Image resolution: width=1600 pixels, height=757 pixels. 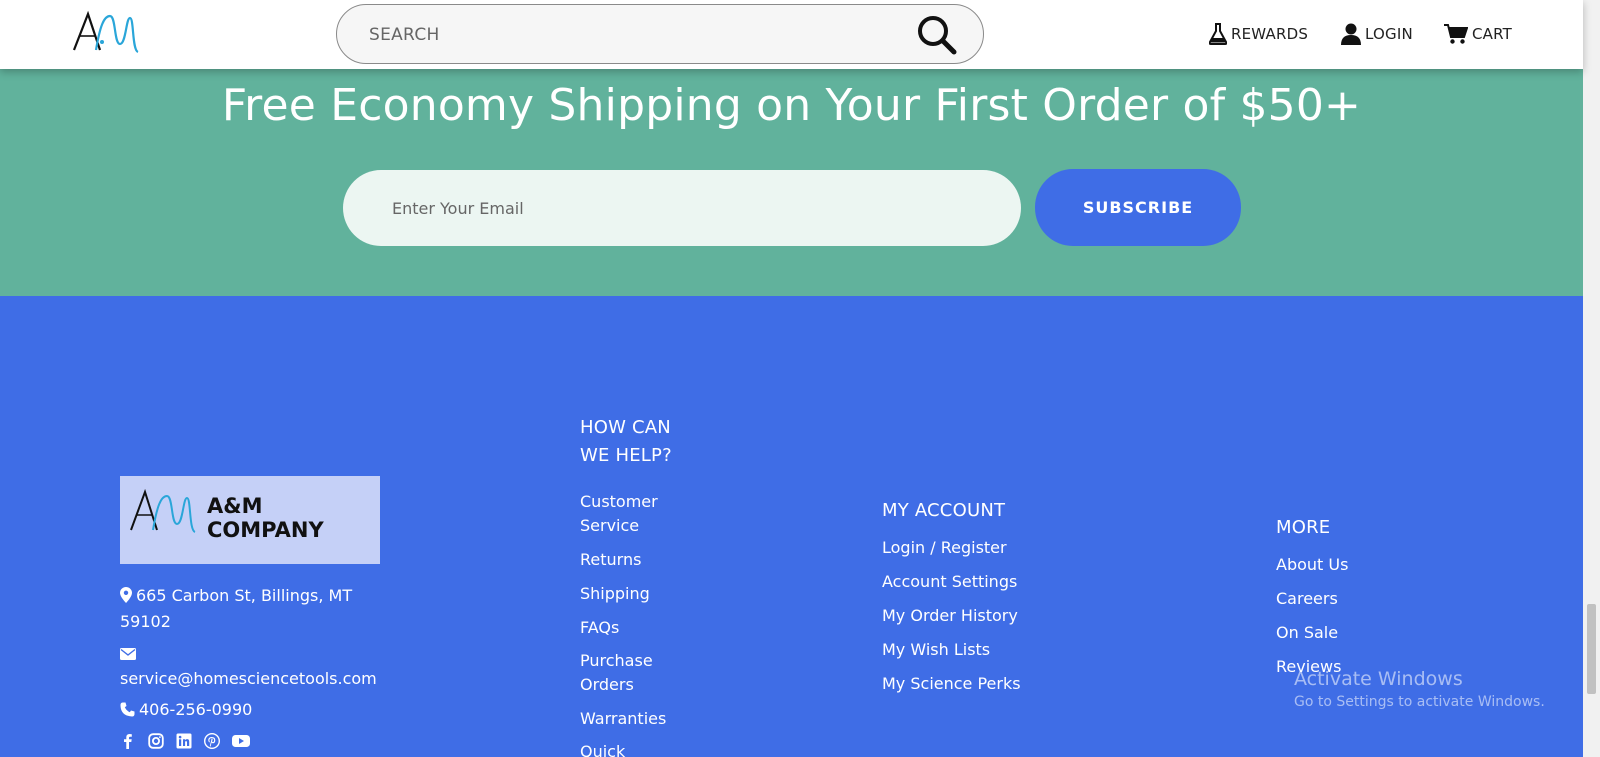 I want to click on account-heading: MY ACCOUNT, so click(x=944, y=510).